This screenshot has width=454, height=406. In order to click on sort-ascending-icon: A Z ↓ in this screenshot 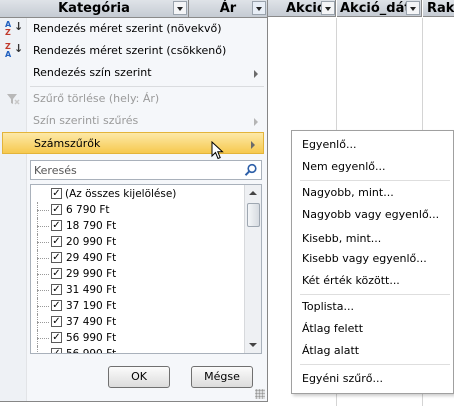, I will do `click(14, 28)`.